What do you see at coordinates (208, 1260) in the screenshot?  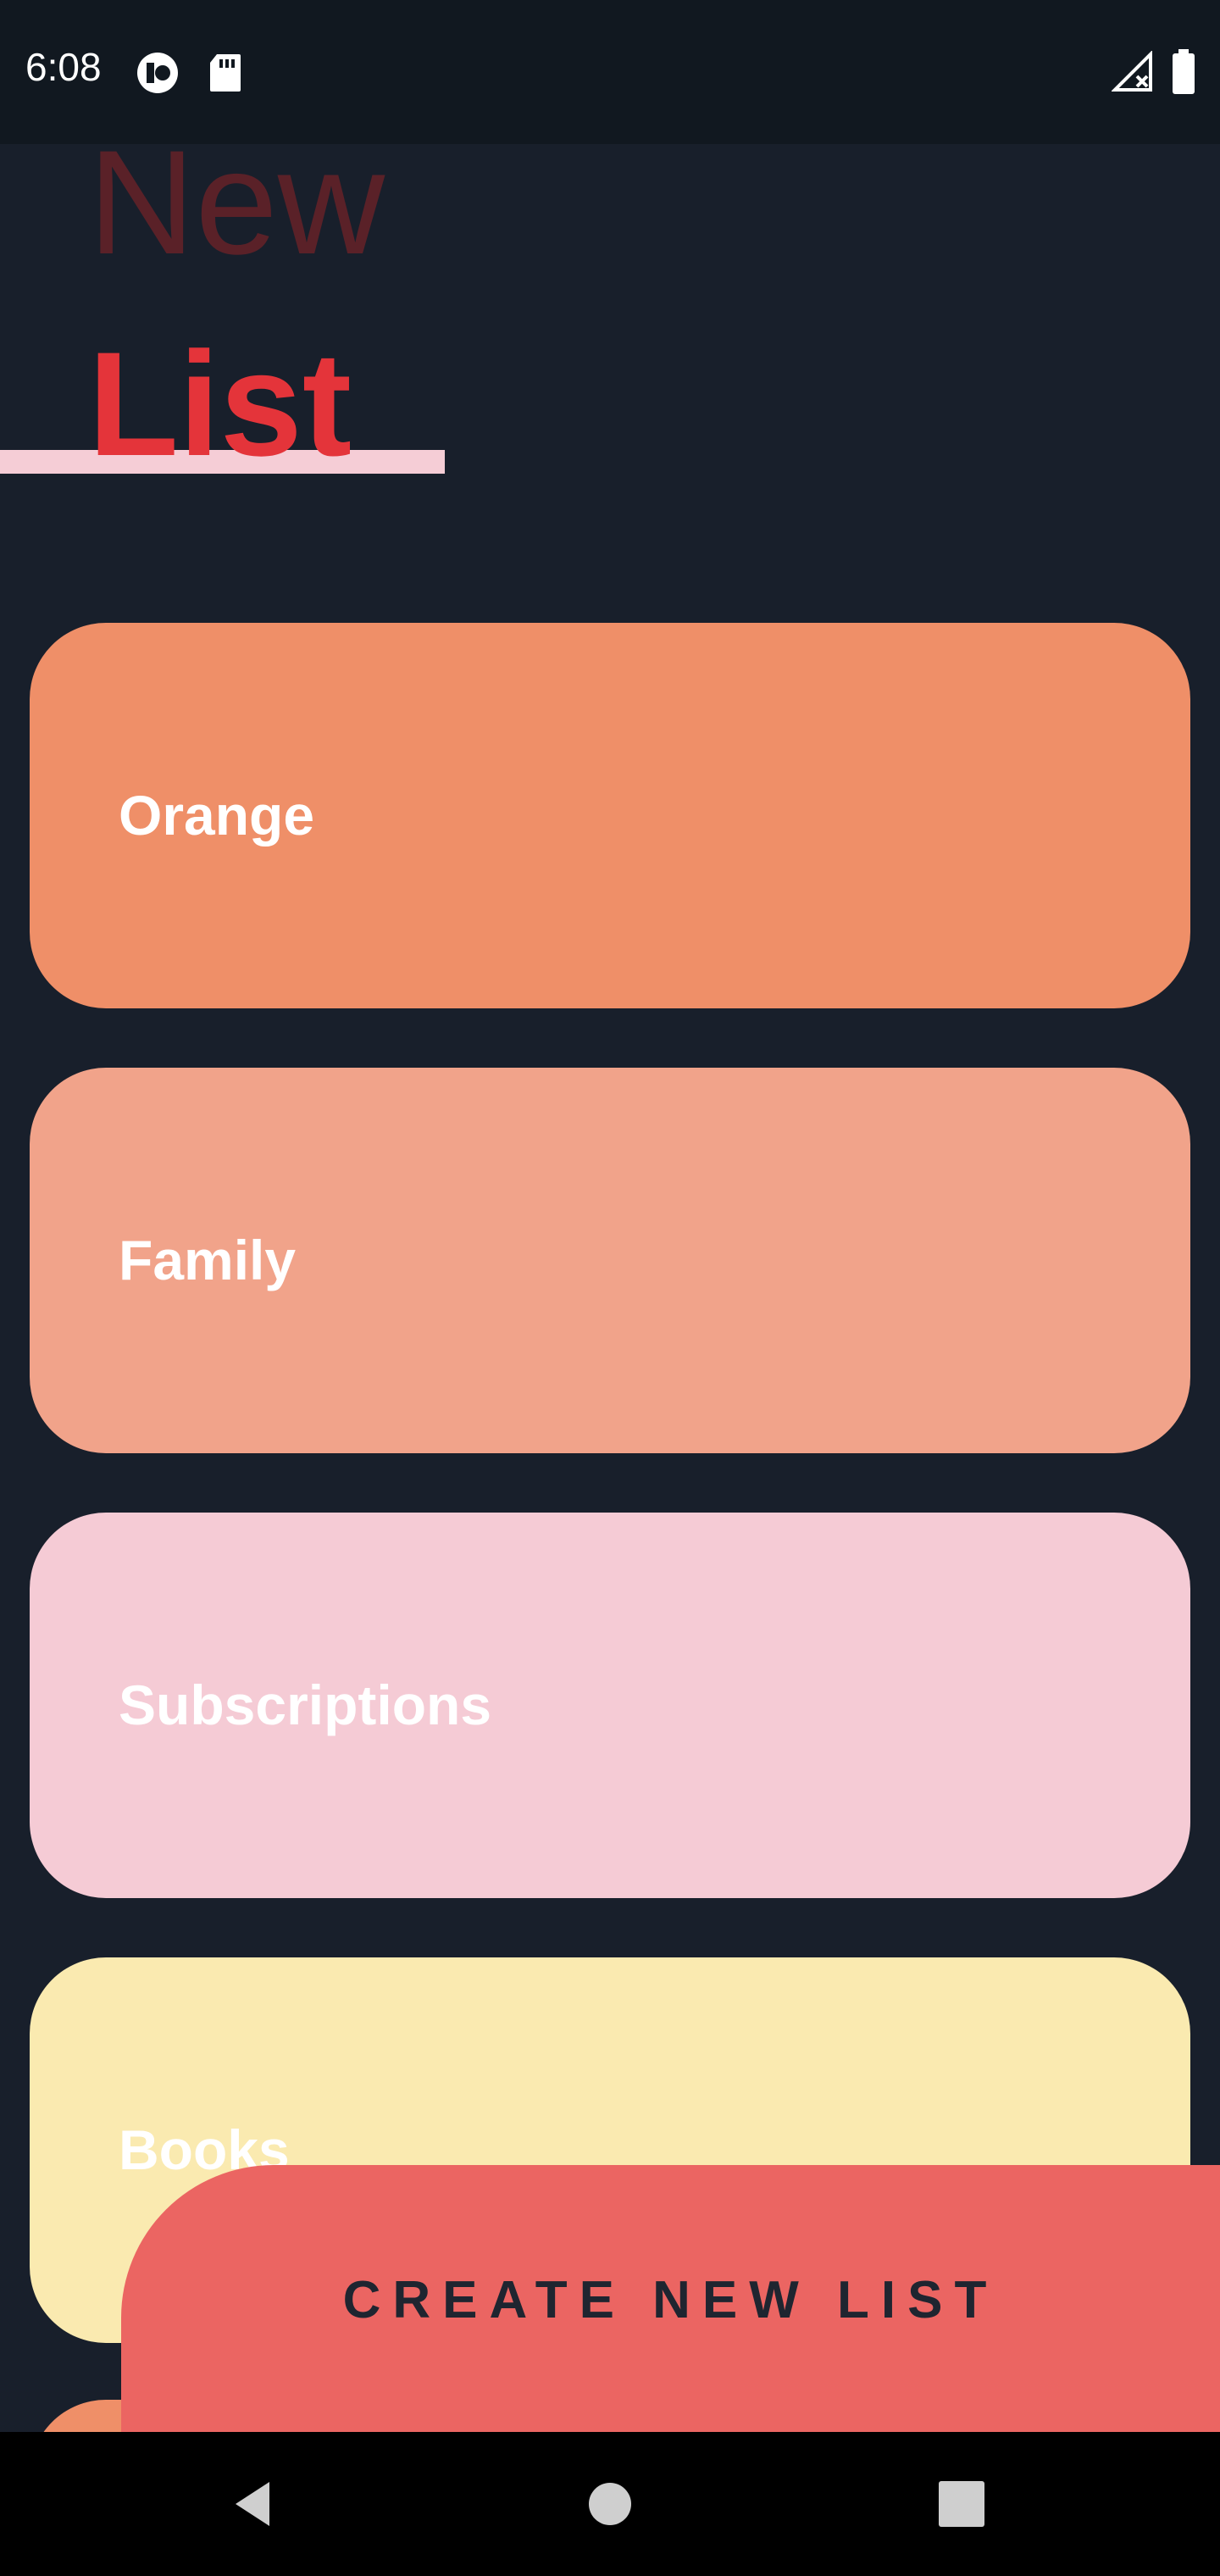 I see `list-card-label: Family` at bounding box center [208, 1260].